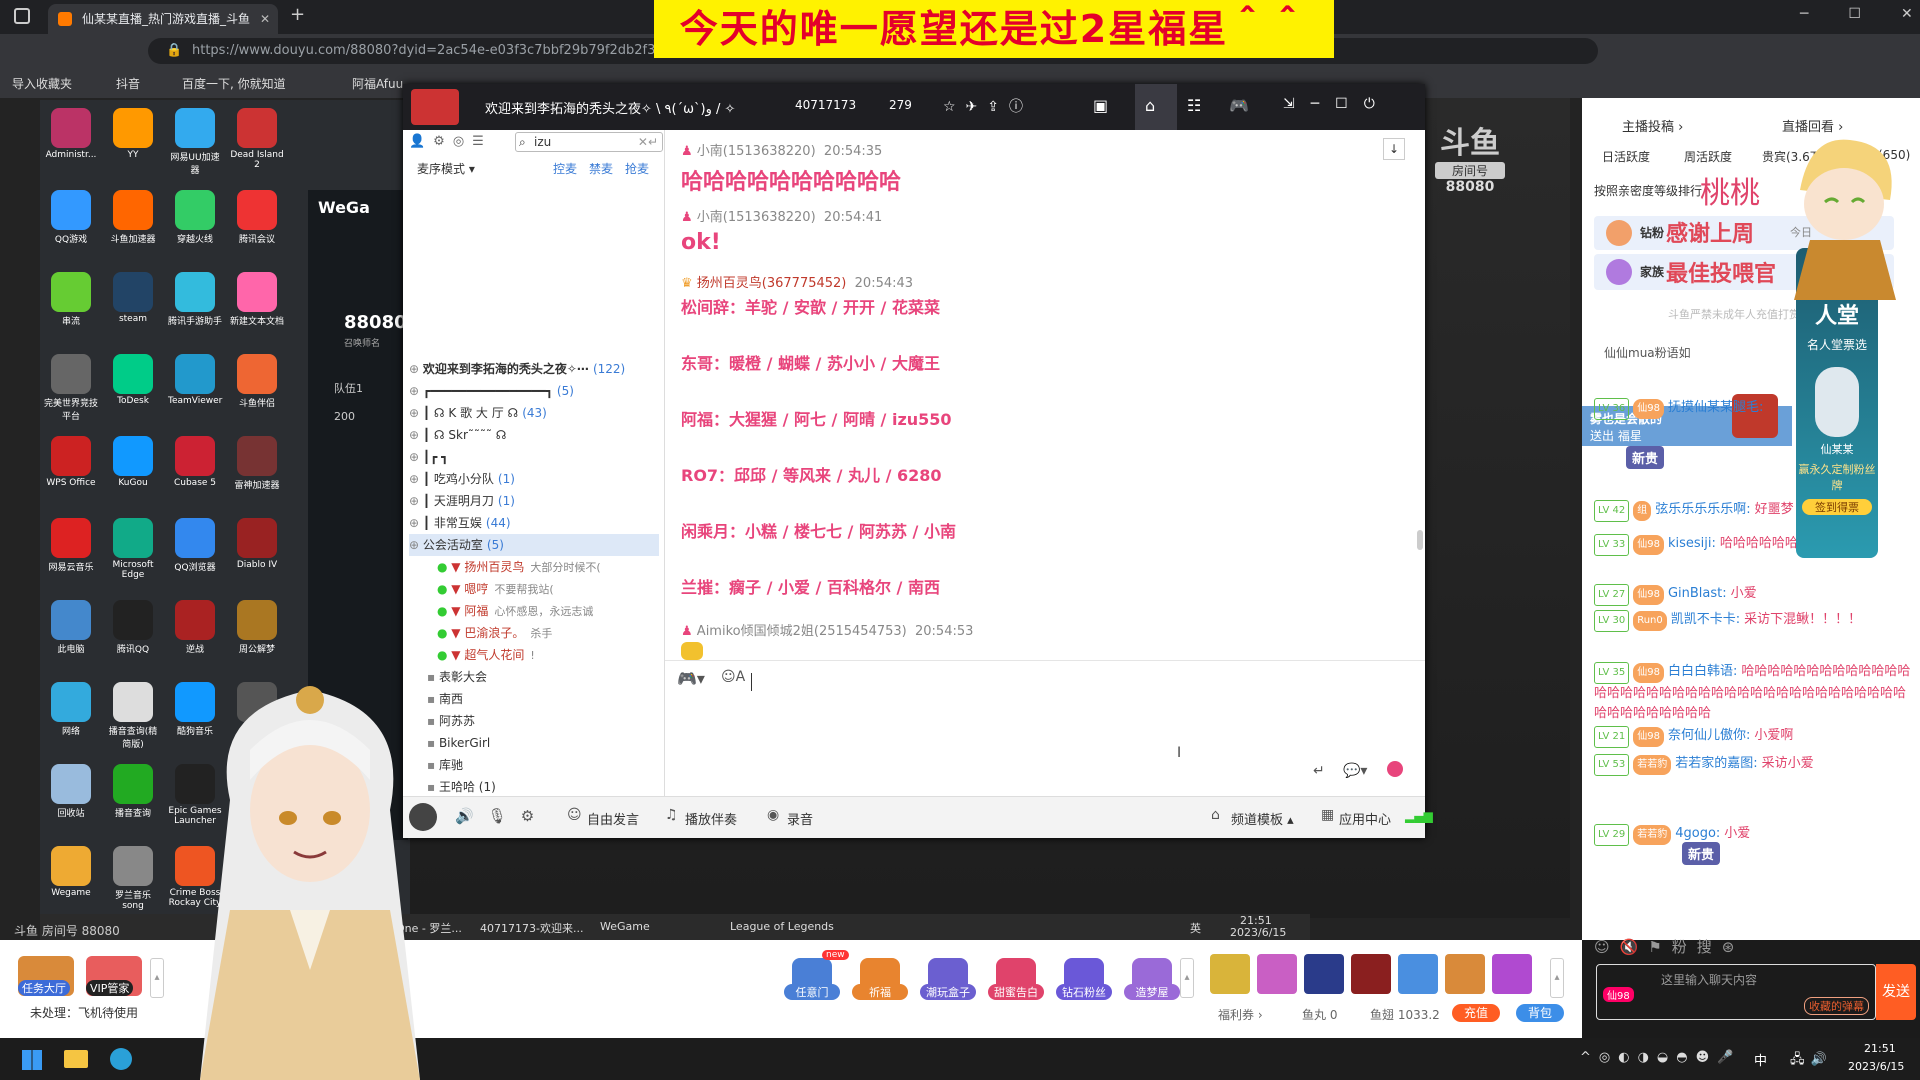 Image resolution: width=1920 pixels, height=1080 pixels. Describe the element at coordinates (1754, 737) in the screenshot. I see `danmaku-item: LV 21 仙98 奈何仙儿傲你: 小爱啊` at that location.